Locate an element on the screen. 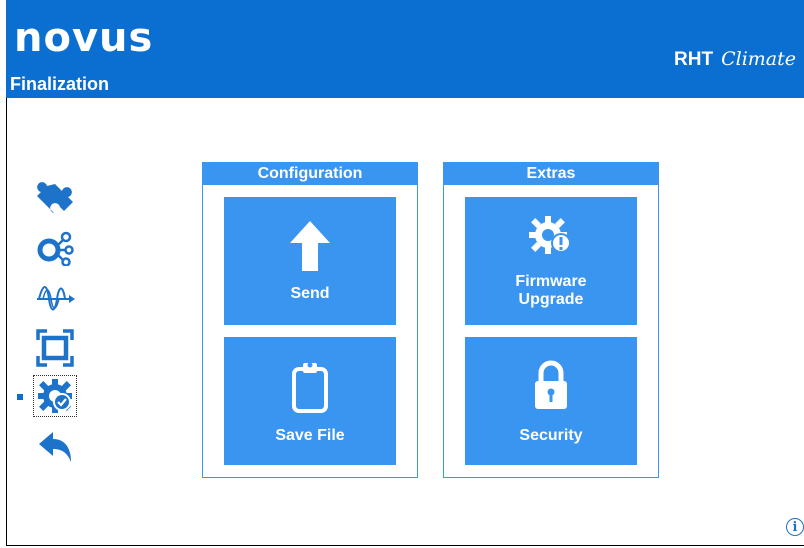  nav-frame-button is located at coordinates (55, 348).